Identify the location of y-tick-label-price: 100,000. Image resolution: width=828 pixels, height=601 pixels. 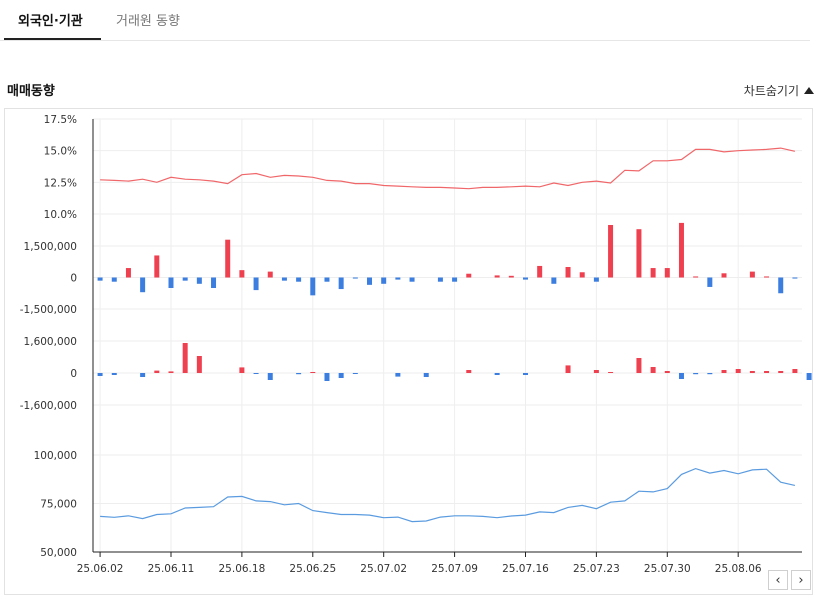
(55, 456).